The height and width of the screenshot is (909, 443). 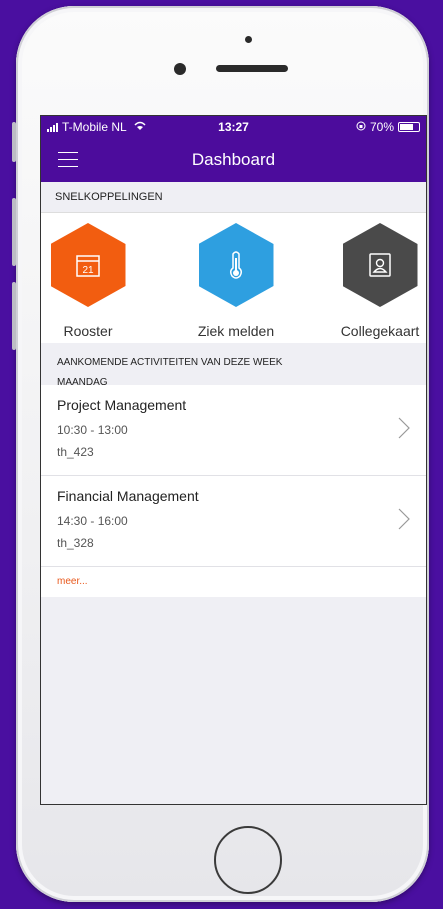 What do you see at coordinates (361, 127) in the screenshot?
I see `orientation-lock-icon` at bounding box center [361, 127].